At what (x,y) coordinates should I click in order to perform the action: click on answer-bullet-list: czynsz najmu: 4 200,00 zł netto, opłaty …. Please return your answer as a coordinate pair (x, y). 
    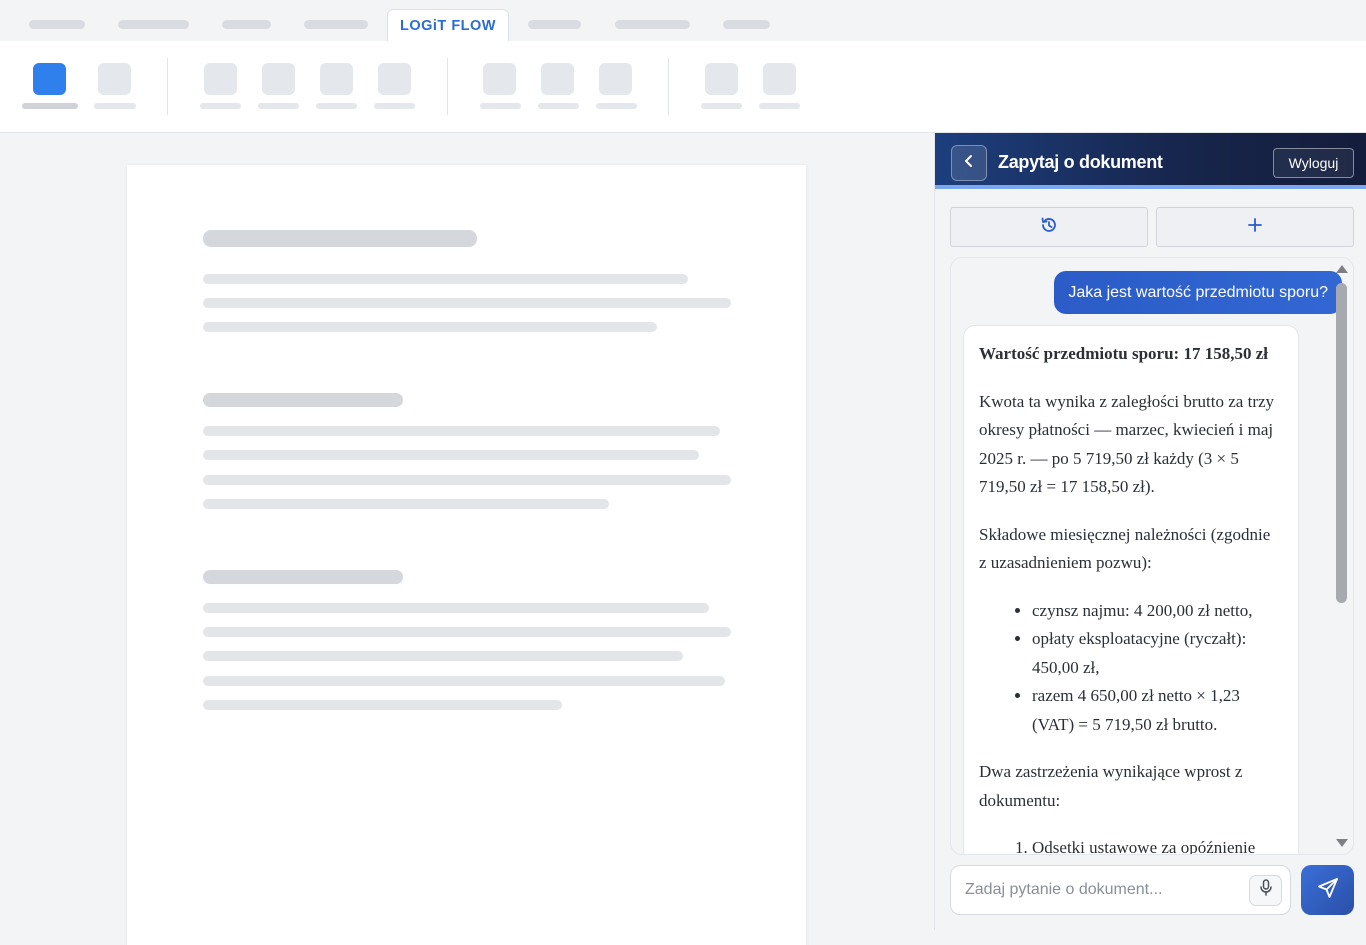
    Looking at the image, I should click on (1130, 668).